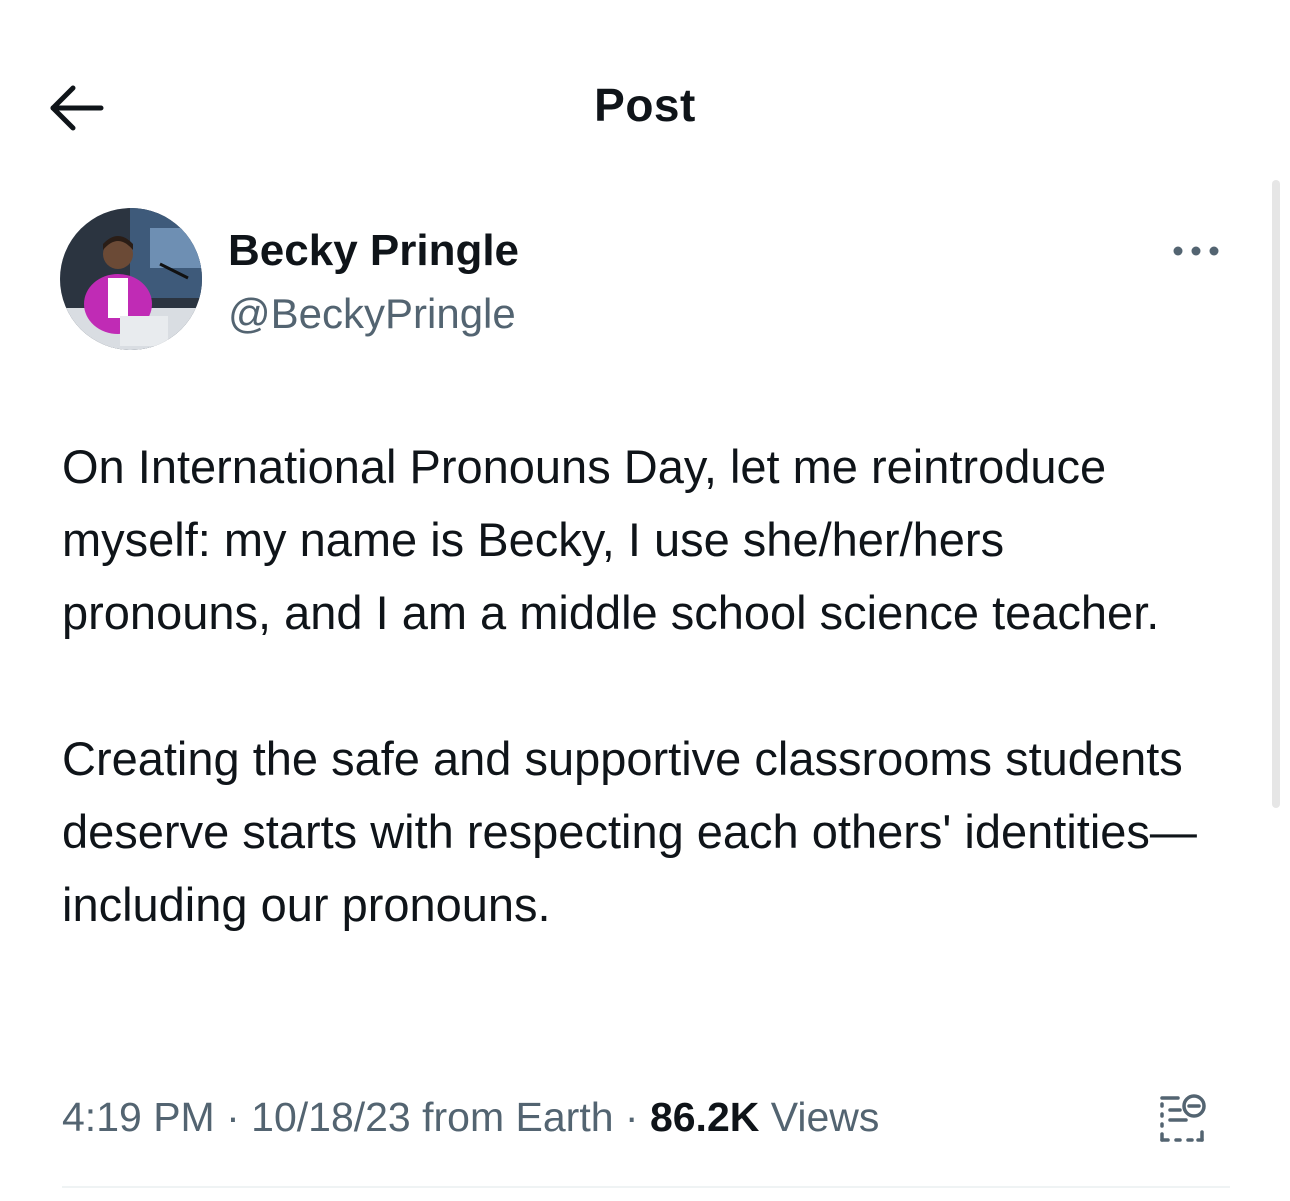  I want to click on avatar-photo, so click(131, 279).